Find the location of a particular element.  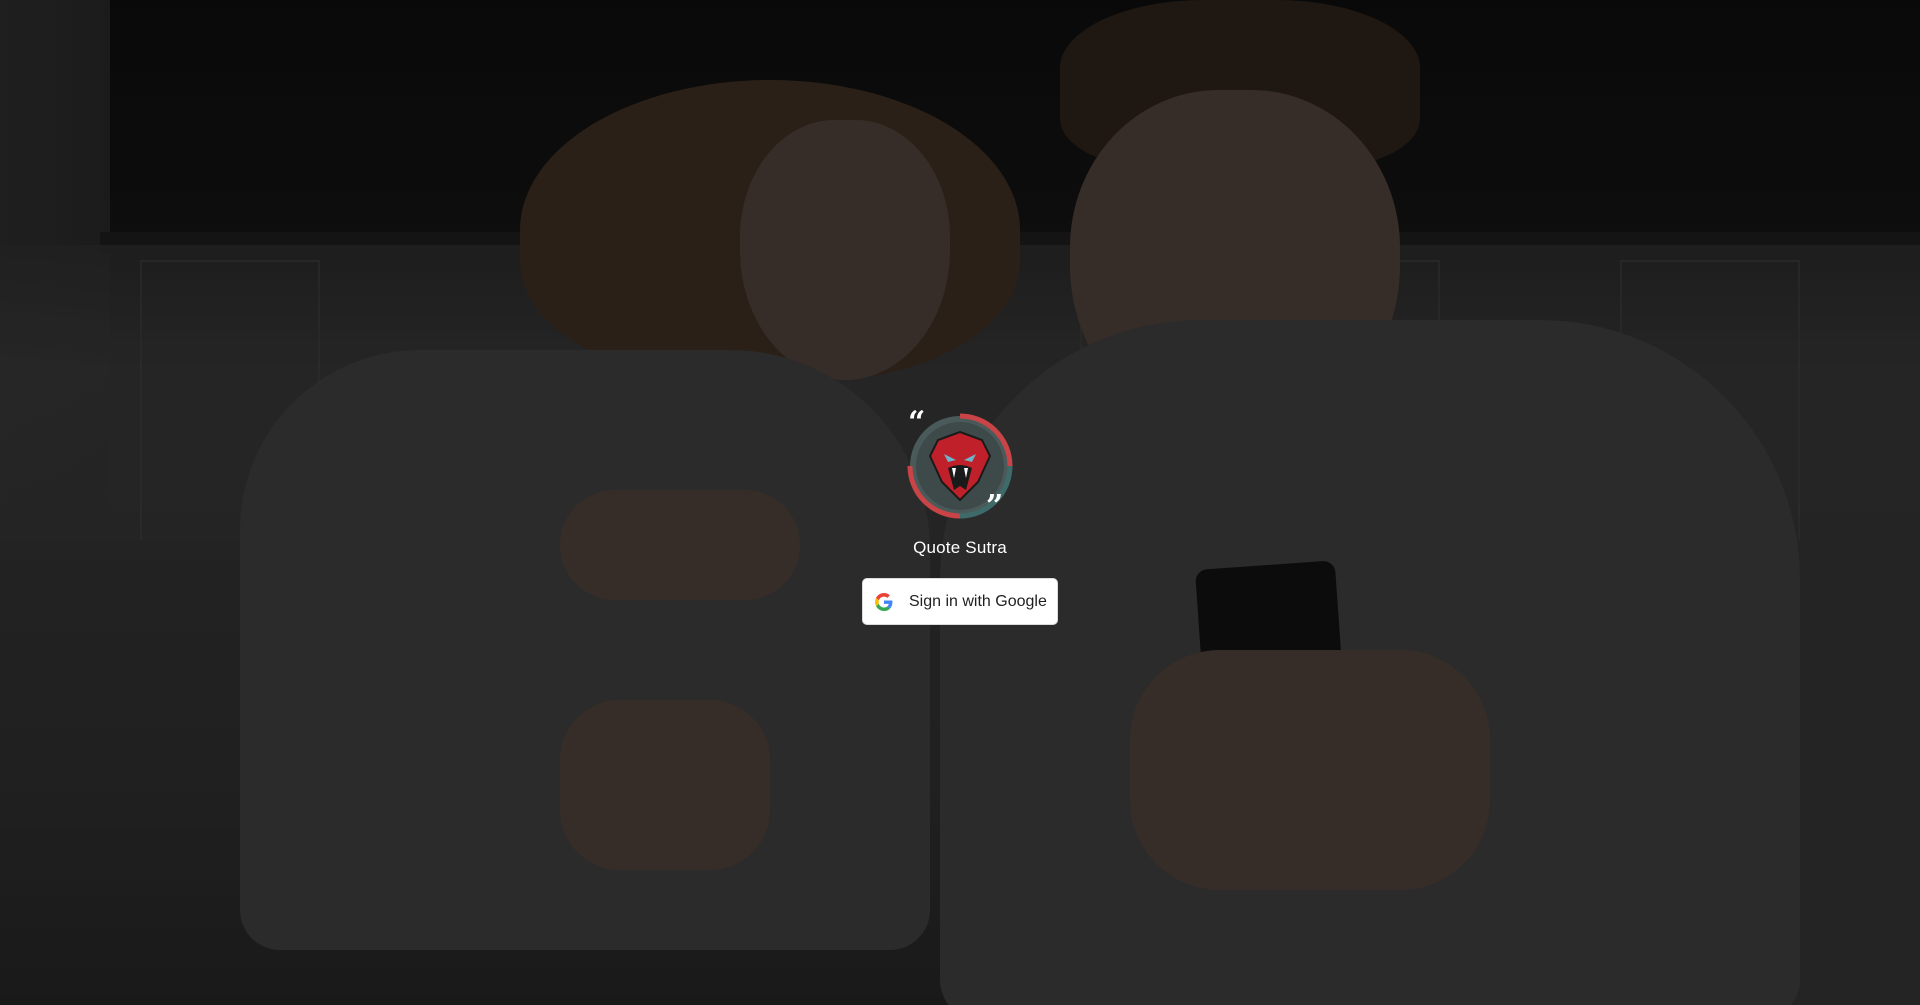

app-title: Quote Sutra is located at coordinates (960, 547).